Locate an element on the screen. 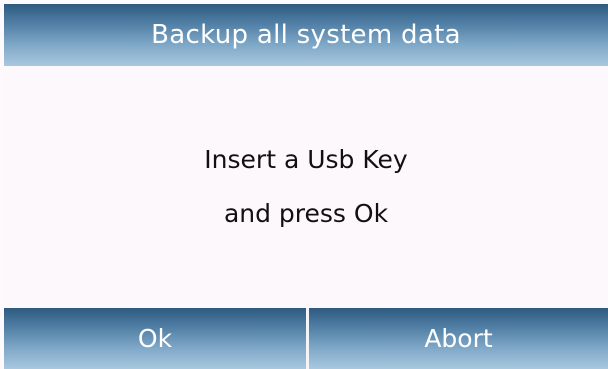 The image size is (608, 369). message-line-1: Insert a Usb Key is located at coordinates (306, 159).